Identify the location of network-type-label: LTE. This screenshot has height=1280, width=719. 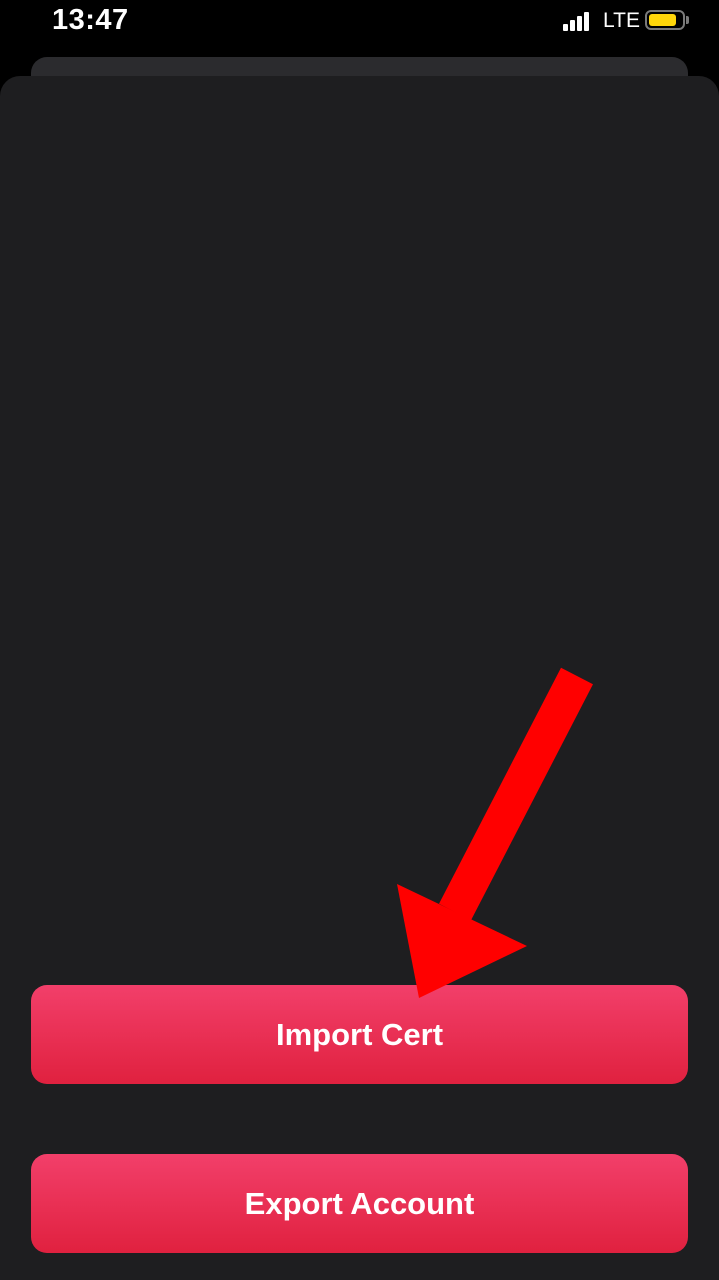
(621, 20).